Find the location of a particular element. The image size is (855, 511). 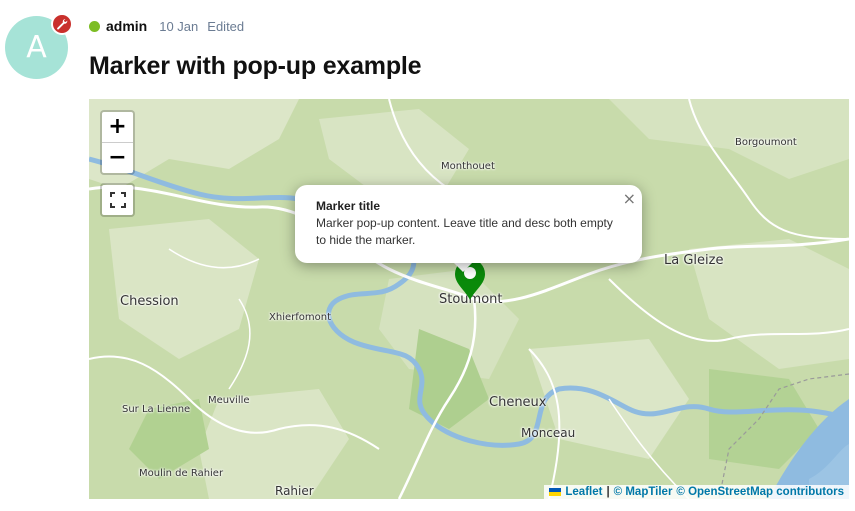

wrench-icon is located at coordinates (62, 24).